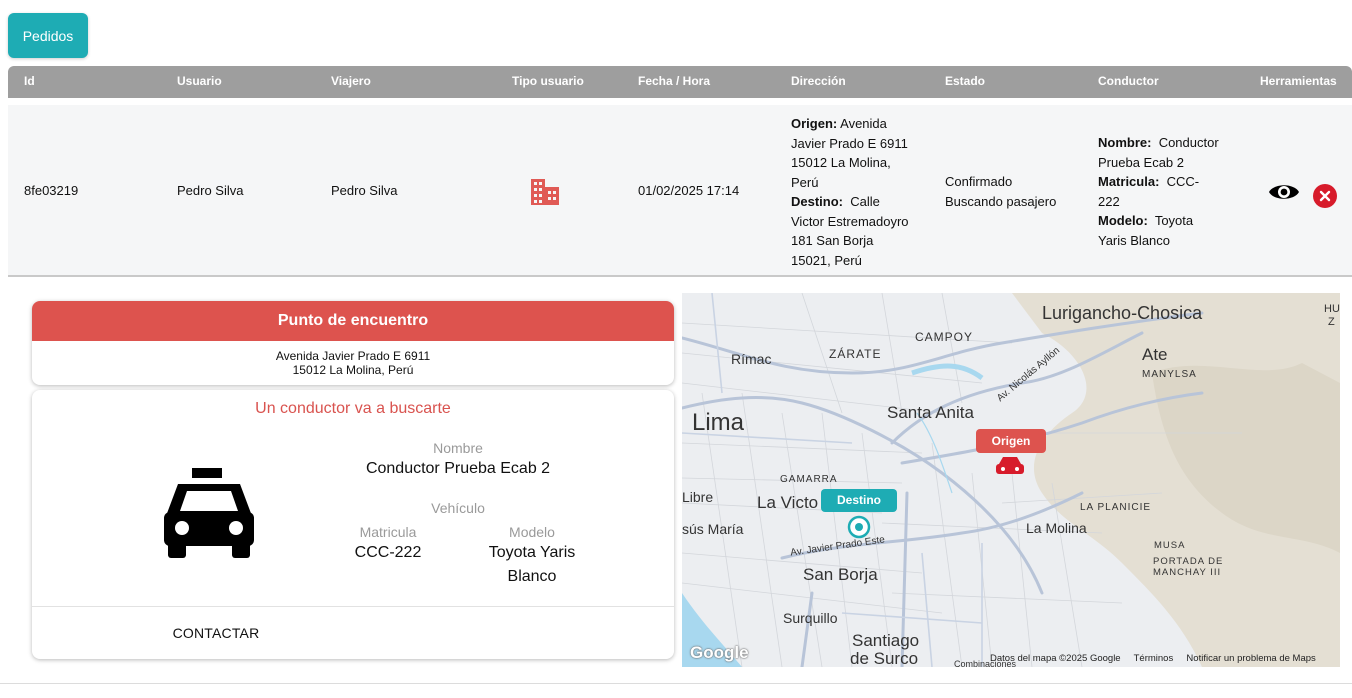 This screenshot has height=698, width=1352. What do you see at coordinates (818, 81) in the screenshot?
I see `header-direccion: Dirección` at bounding box center [818, 81].